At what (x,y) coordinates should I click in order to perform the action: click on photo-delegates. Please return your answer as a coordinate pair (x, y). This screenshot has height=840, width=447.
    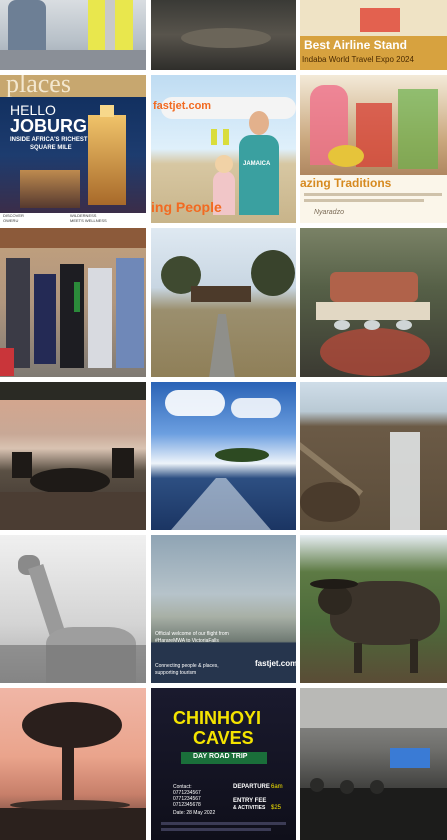
    Looking at the image, I should click on (73, 302).